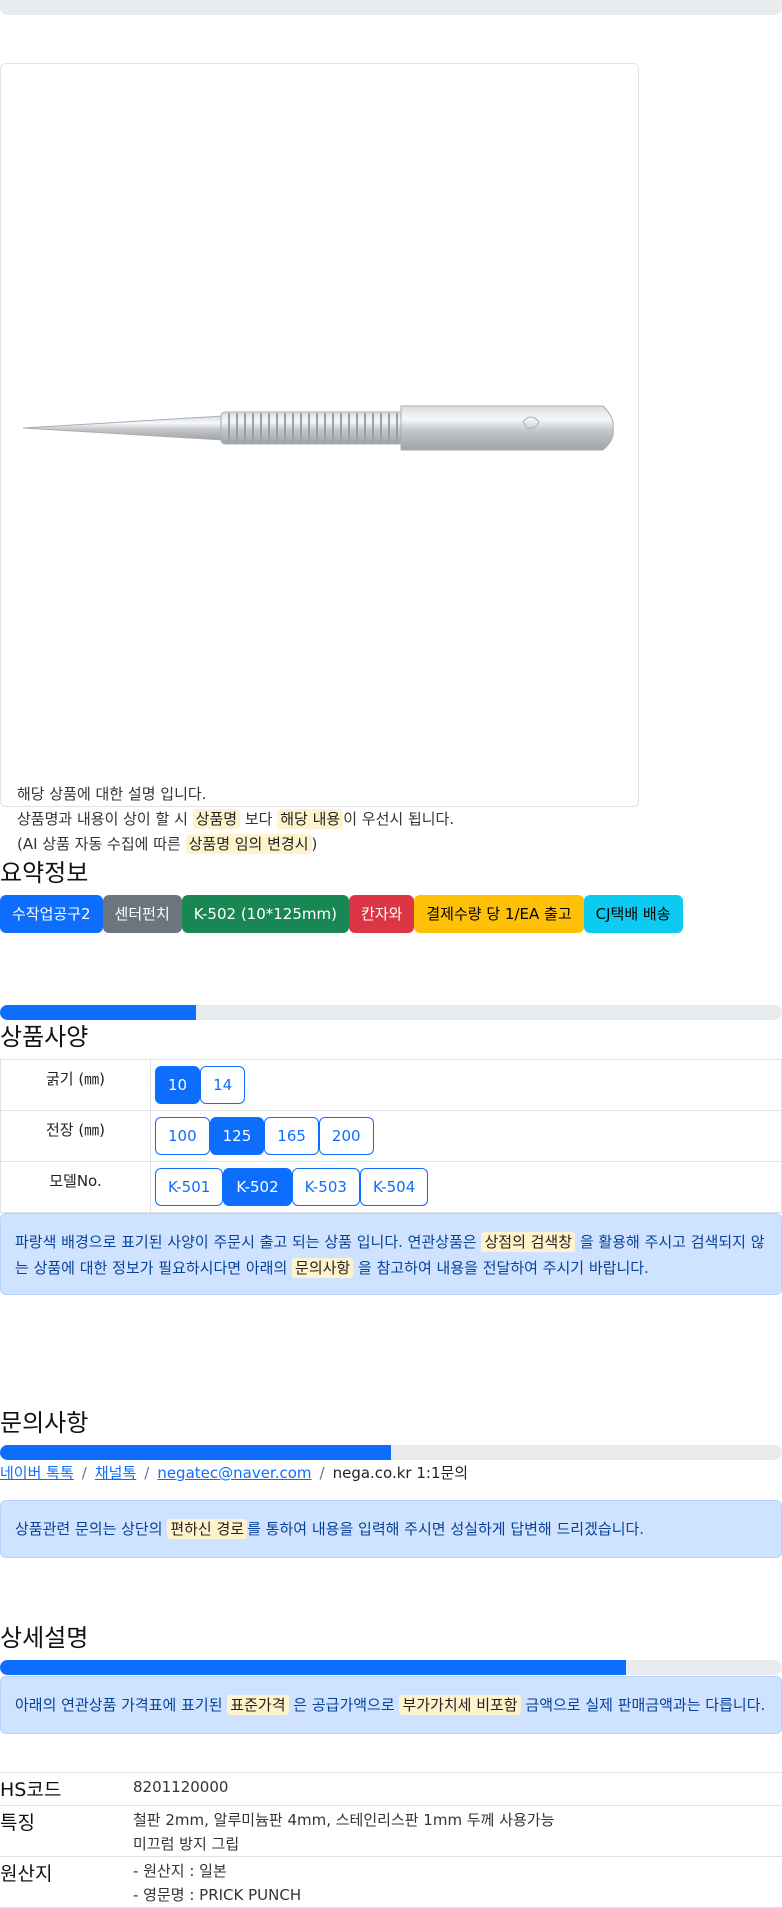 The height and width of the screenshot is (1908, 782). I want to click on specs-title: 상품사양, so click(44, 1037).